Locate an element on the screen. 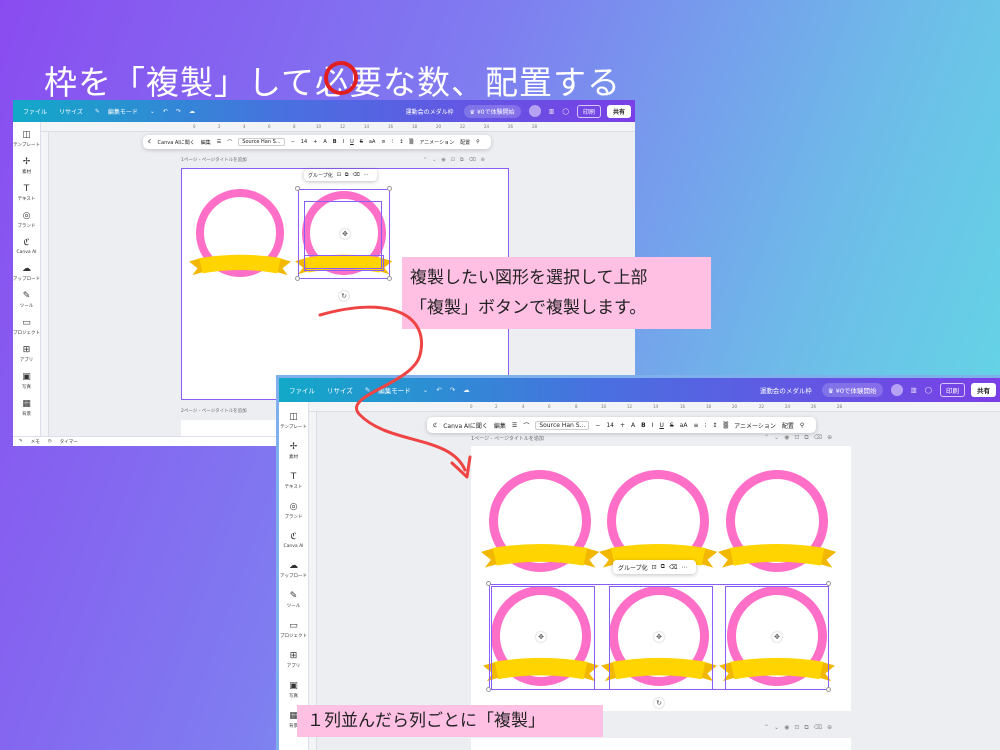 The height and width of the screenshot is (750, 1000). page-1-canvas: グループ化 ⊡ ⧉ ⌫ ⋯ ✥ ✥ ✥ ↻ is located at coordinates (661, 578).